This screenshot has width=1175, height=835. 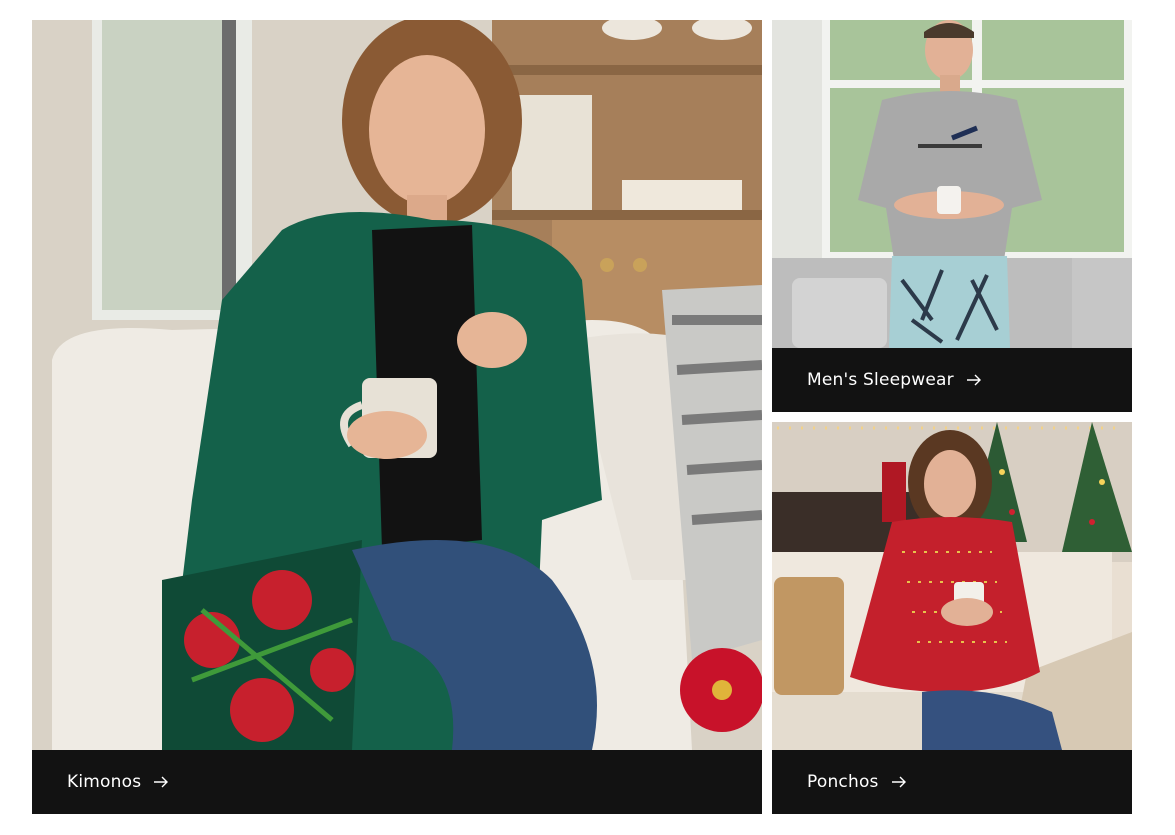 I want to click on collection-card-mens-sleepwear: Men's Sleepwear, so click(x=952, y=216).